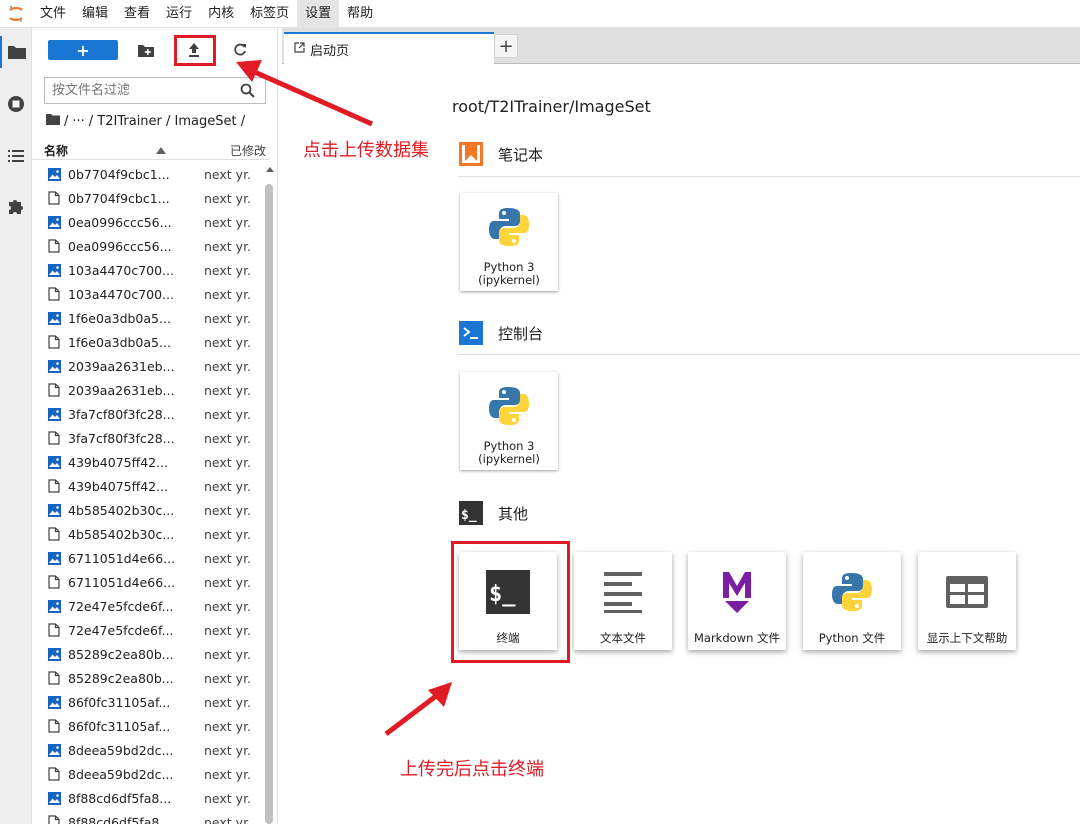  Describe the element at coordinates (16, 426) in the screenshot. I see `activity-bar` at that location.